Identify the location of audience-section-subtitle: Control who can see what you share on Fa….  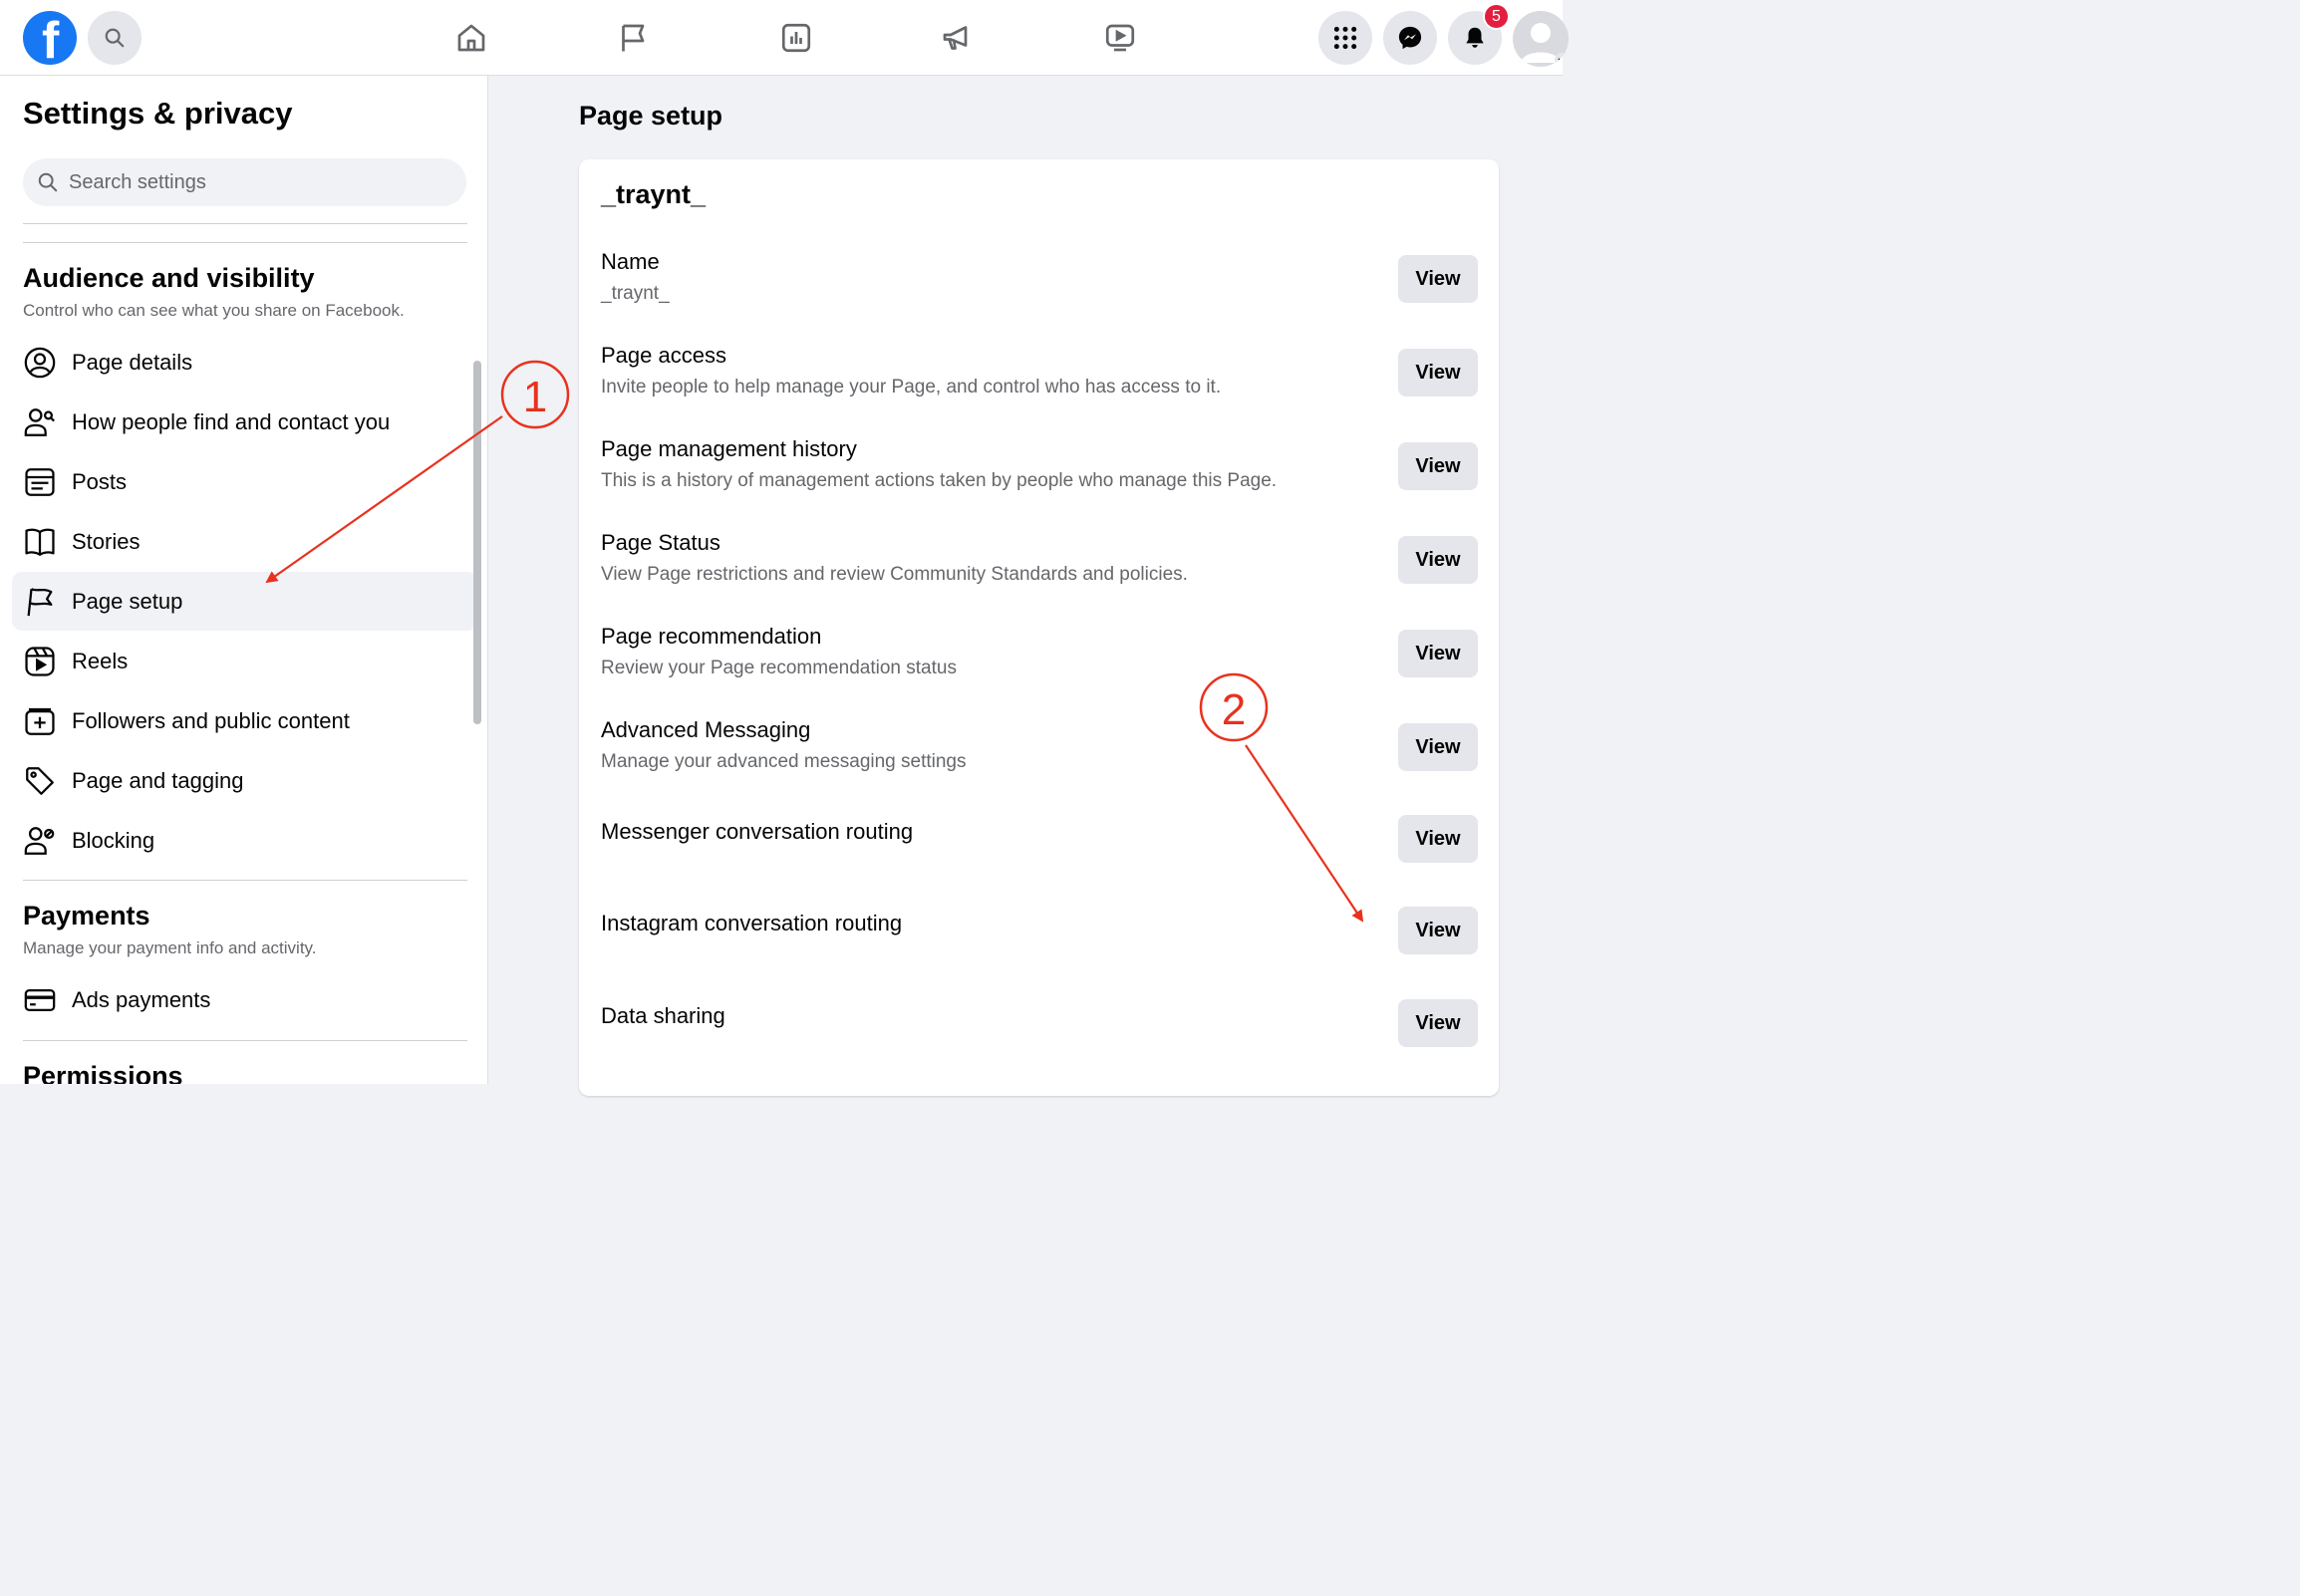
(214, 310).